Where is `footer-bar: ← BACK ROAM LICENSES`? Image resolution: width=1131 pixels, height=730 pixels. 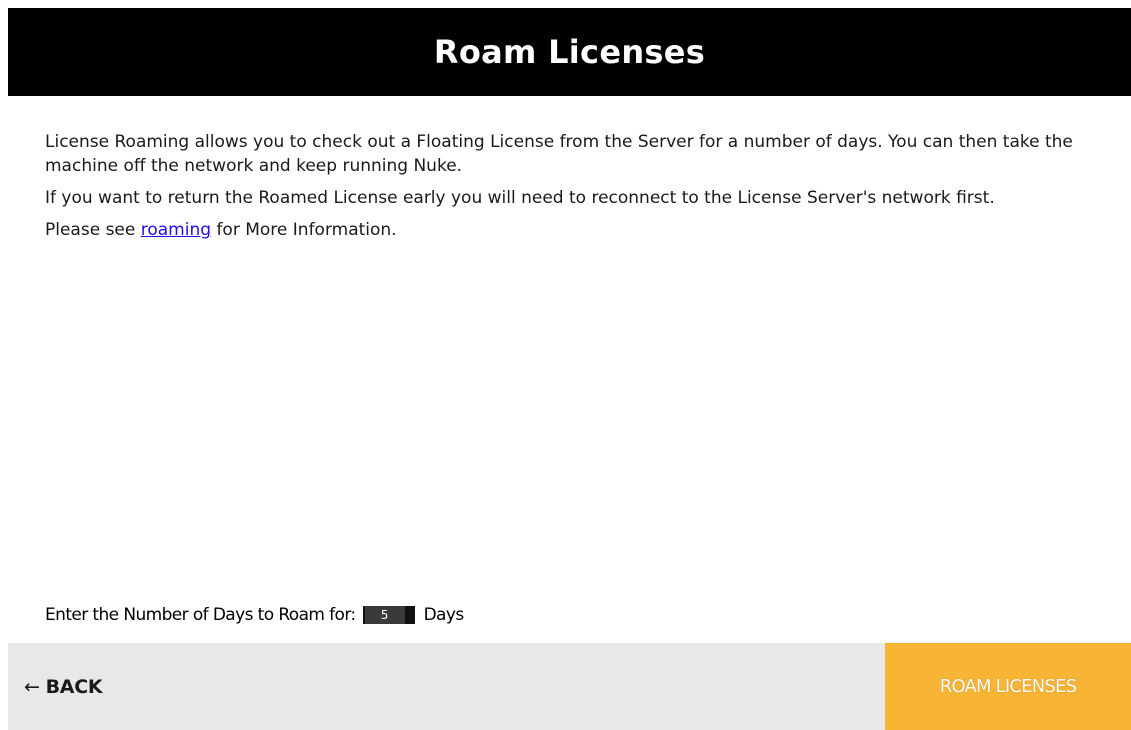
footer-bar: ← BACK ROAM LICENSES is located at coordinates (569, 686).